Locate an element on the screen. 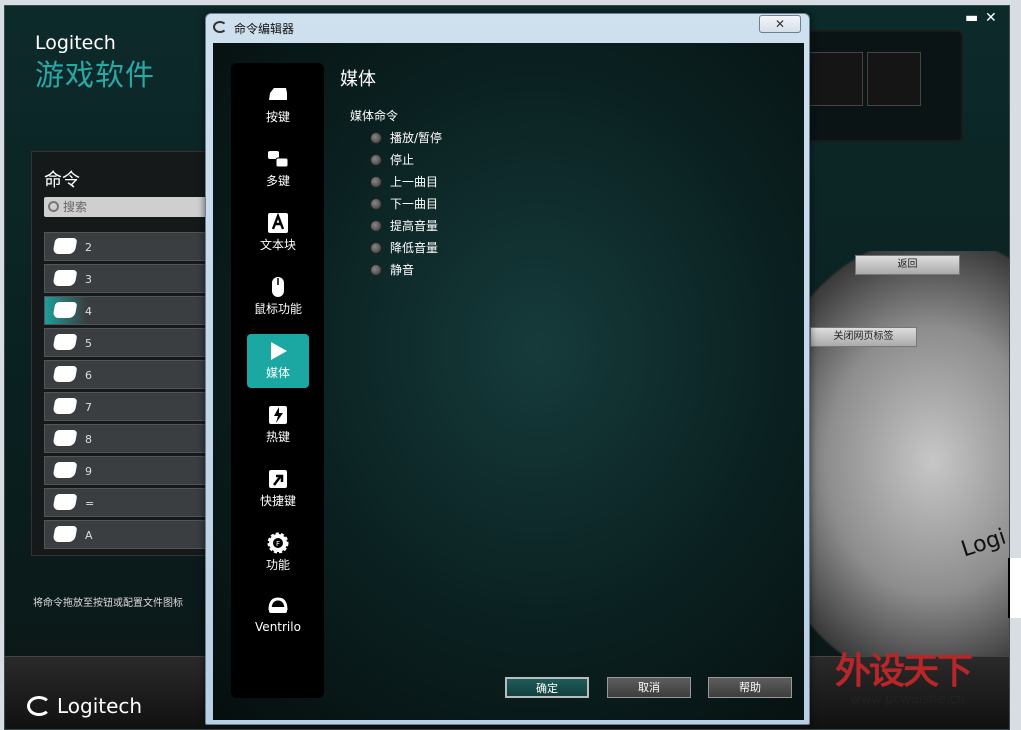  command-label: 7 is located at coordinates (88, 407).